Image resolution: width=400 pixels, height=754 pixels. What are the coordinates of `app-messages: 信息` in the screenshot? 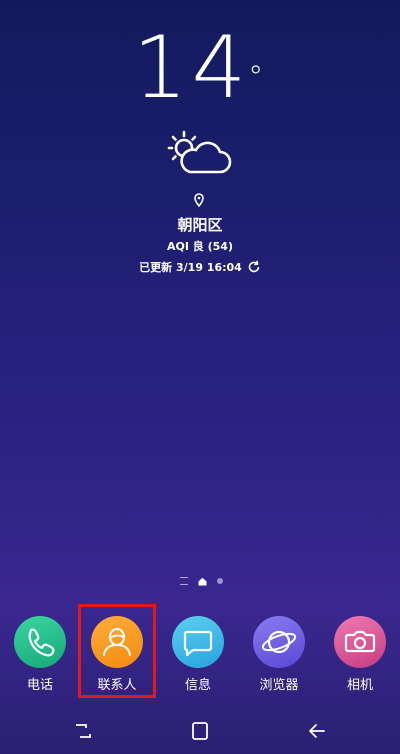 It's located at (198, 654).